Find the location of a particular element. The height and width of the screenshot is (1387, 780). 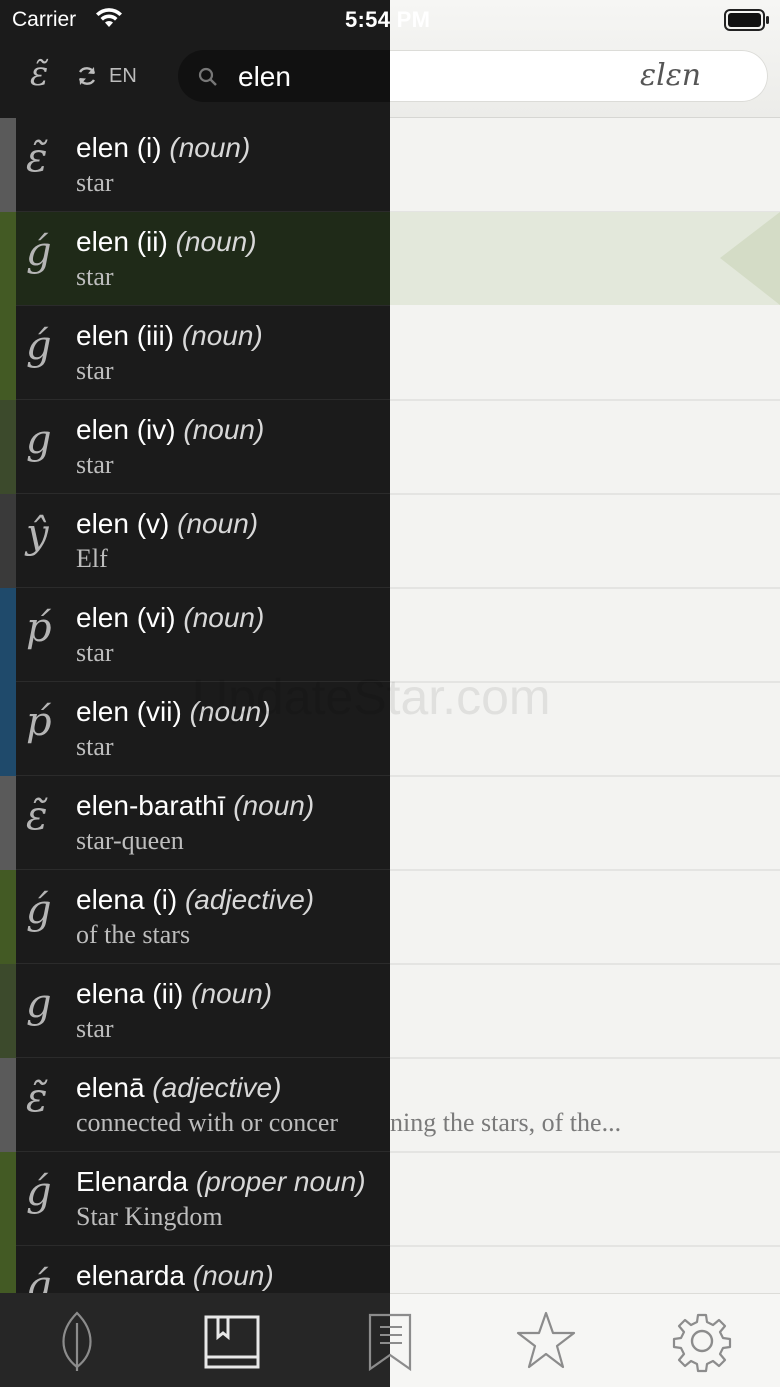

result-row: ŷ elen (v) (noun) Elf is located at coordinates (195, 541).